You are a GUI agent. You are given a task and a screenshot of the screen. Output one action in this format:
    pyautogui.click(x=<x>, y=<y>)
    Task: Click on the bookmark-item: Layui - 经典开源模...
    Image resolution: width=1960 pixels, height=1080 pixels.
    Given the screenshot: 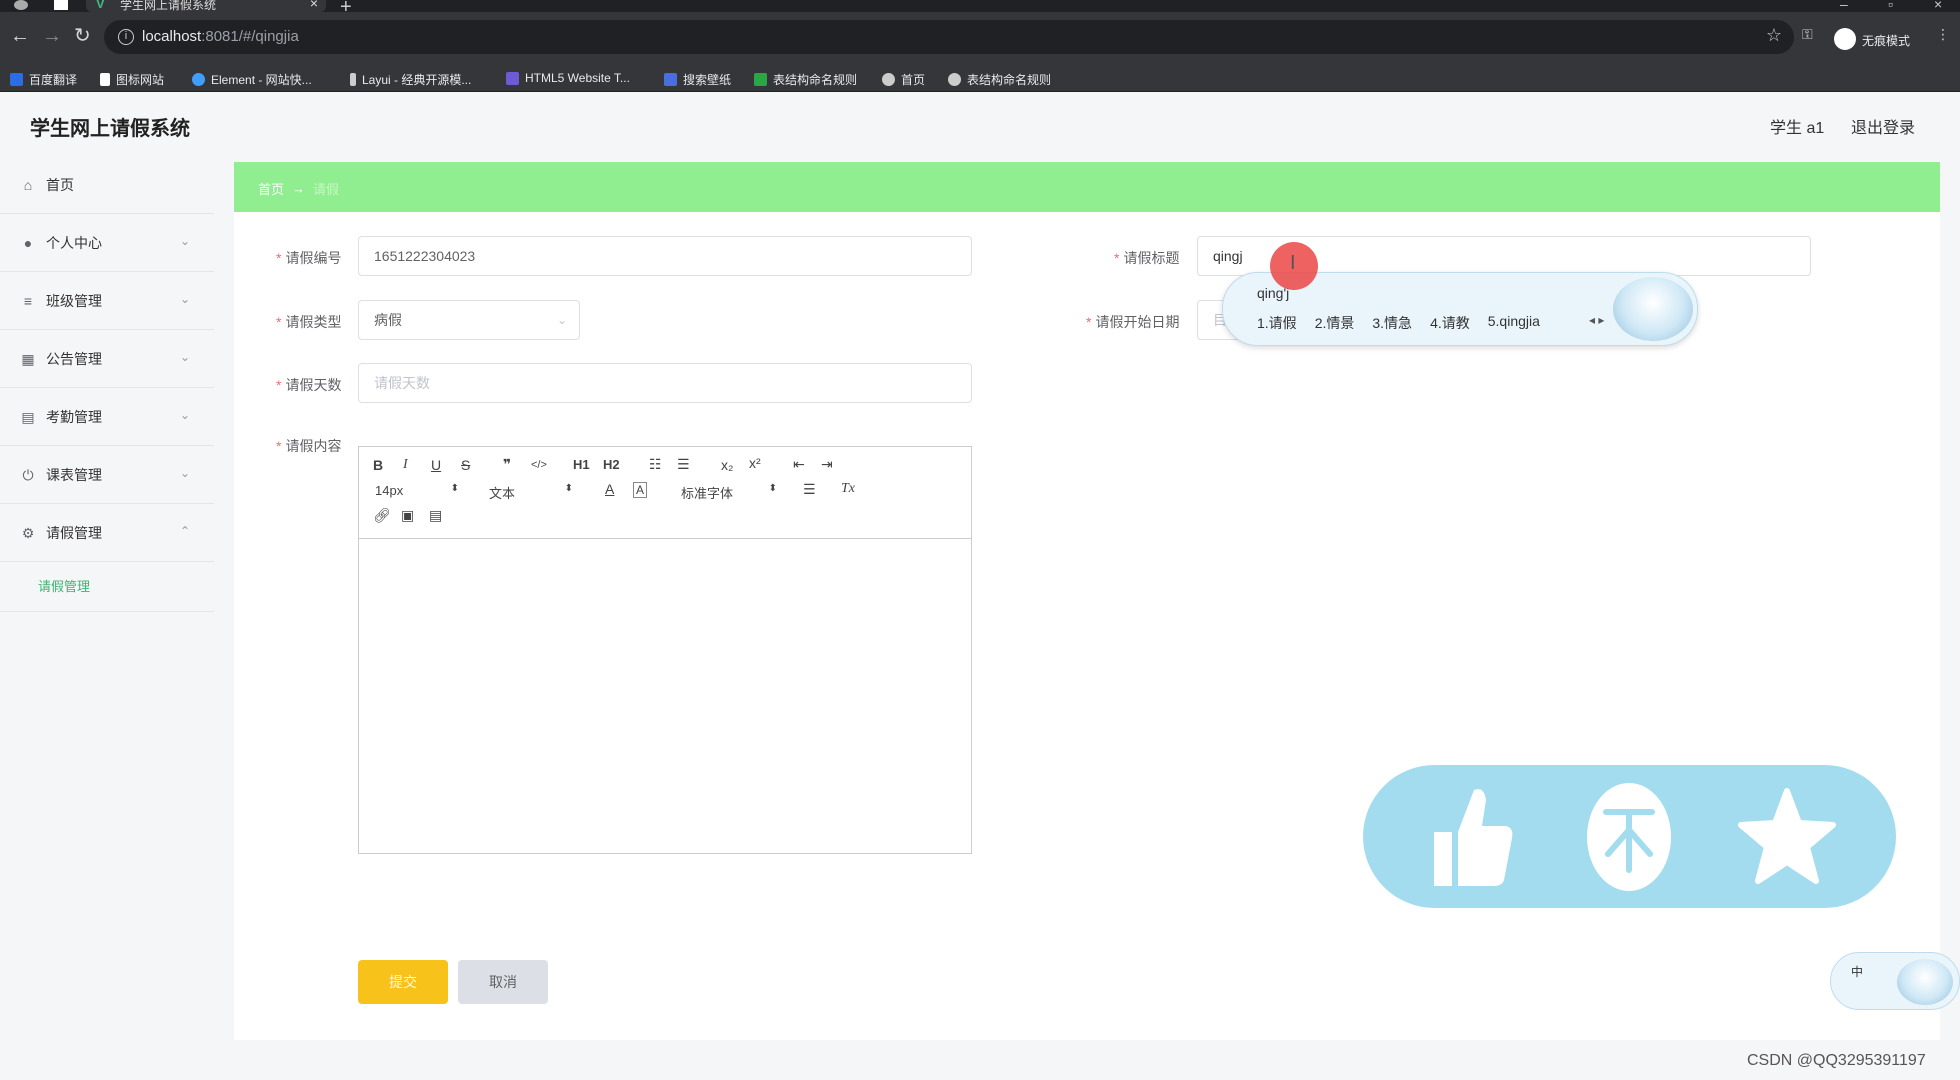 What is the action you would take?
    pyautogui.click(x=410, y=79)
    